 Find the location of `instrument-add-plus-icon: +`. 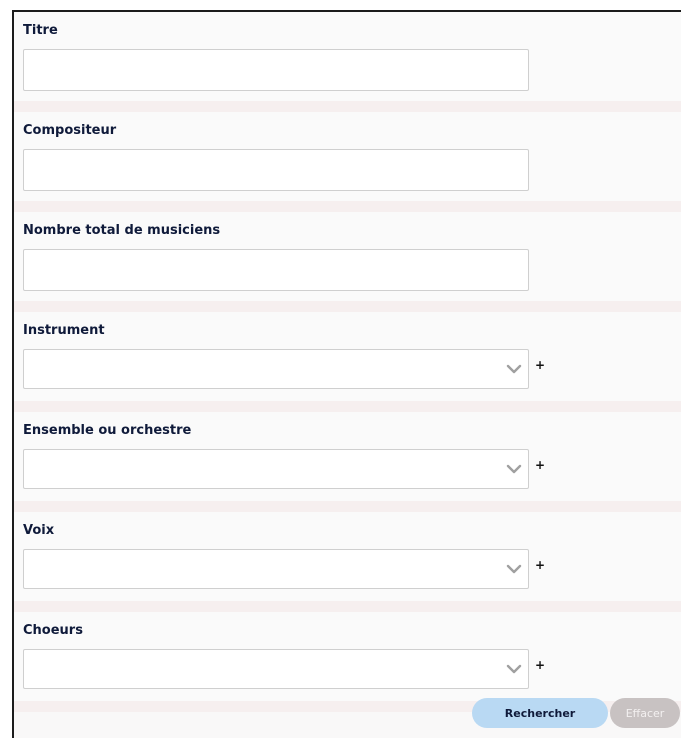

instrument-add-plus-icon: + is located at coordinates (540, 365).